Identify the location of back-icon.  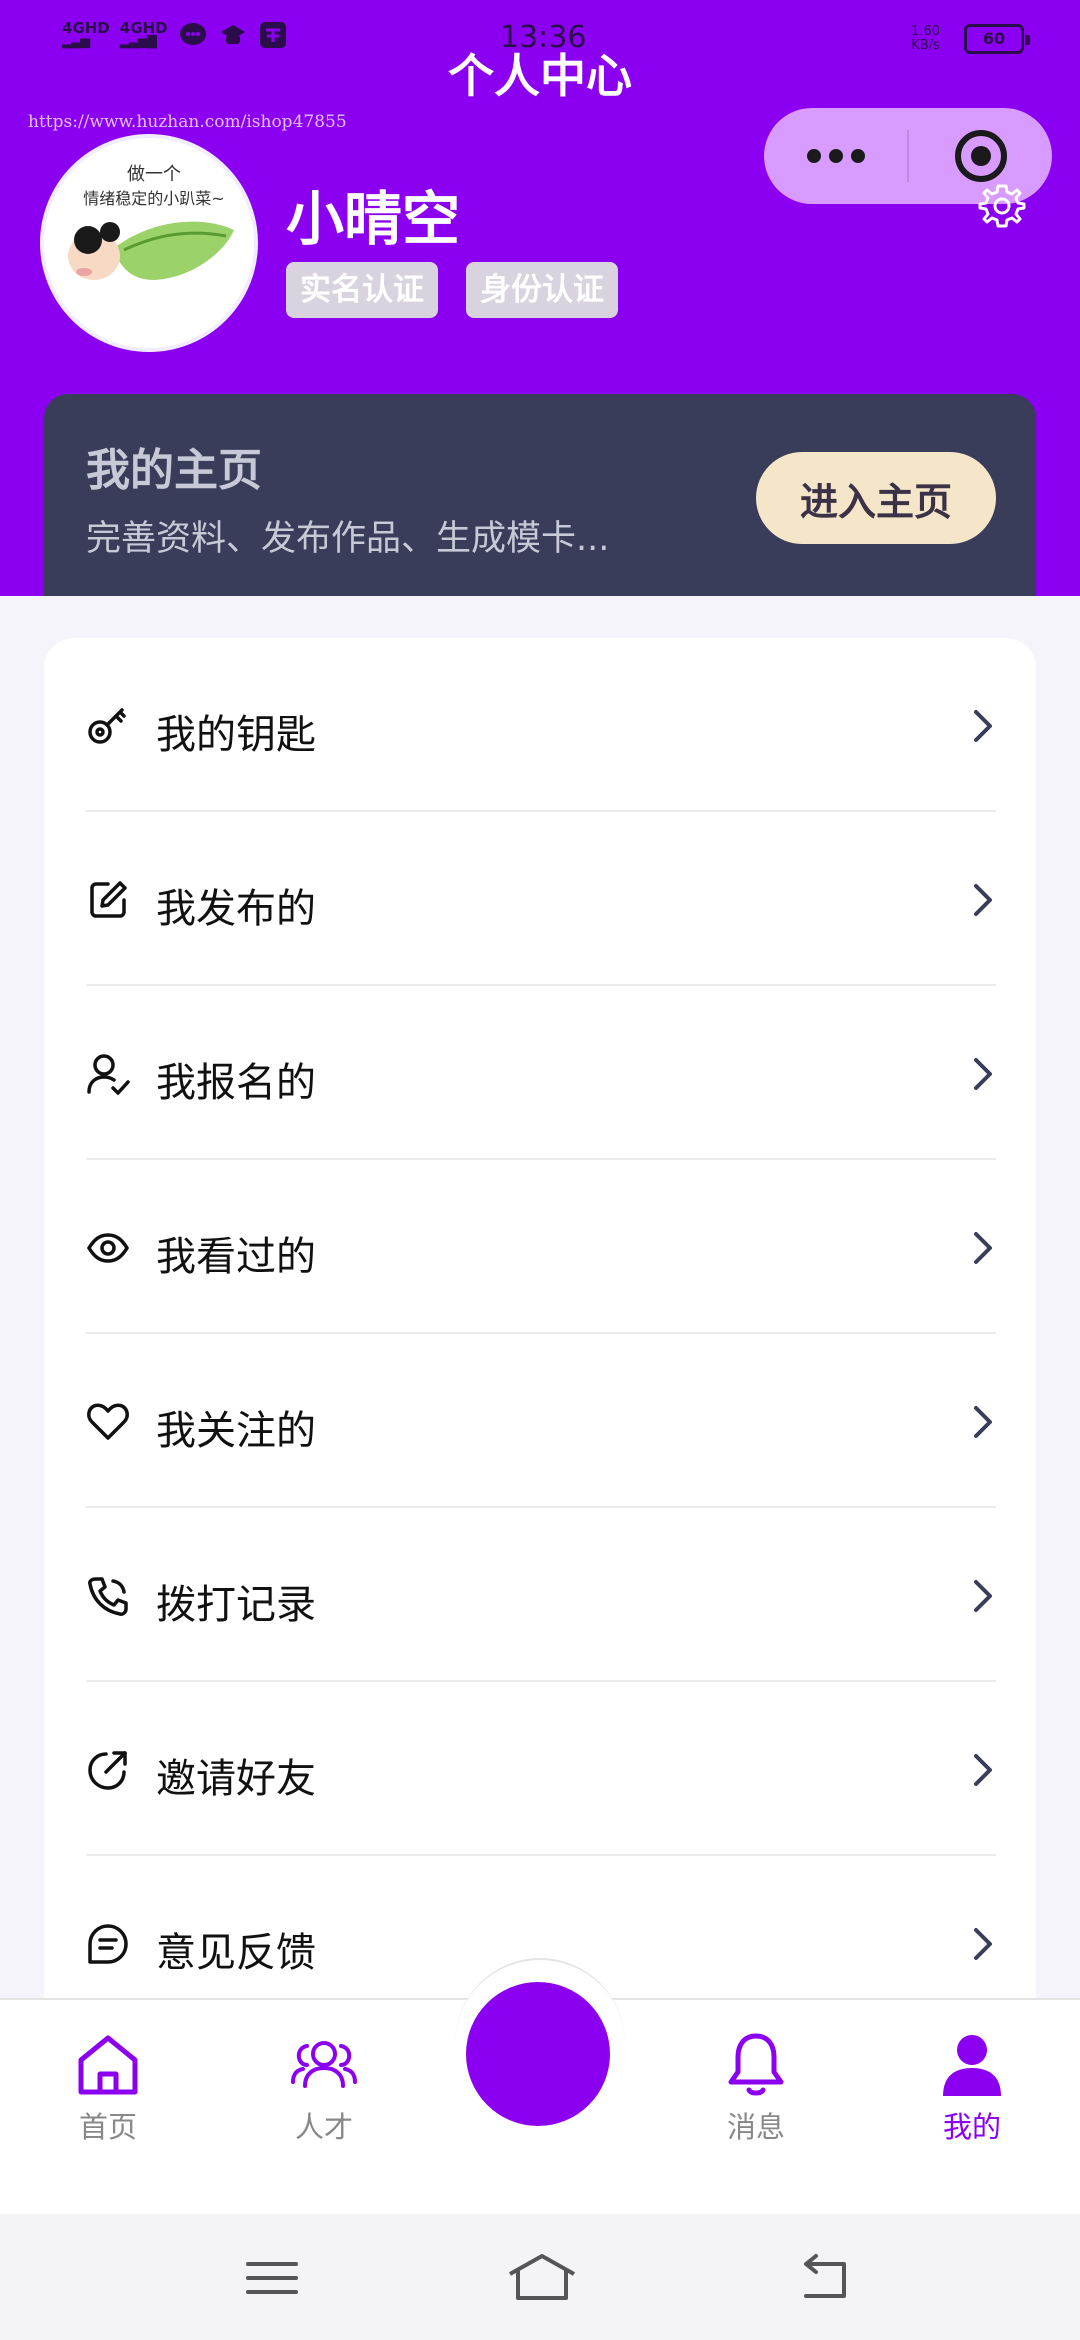
(824, 2278).